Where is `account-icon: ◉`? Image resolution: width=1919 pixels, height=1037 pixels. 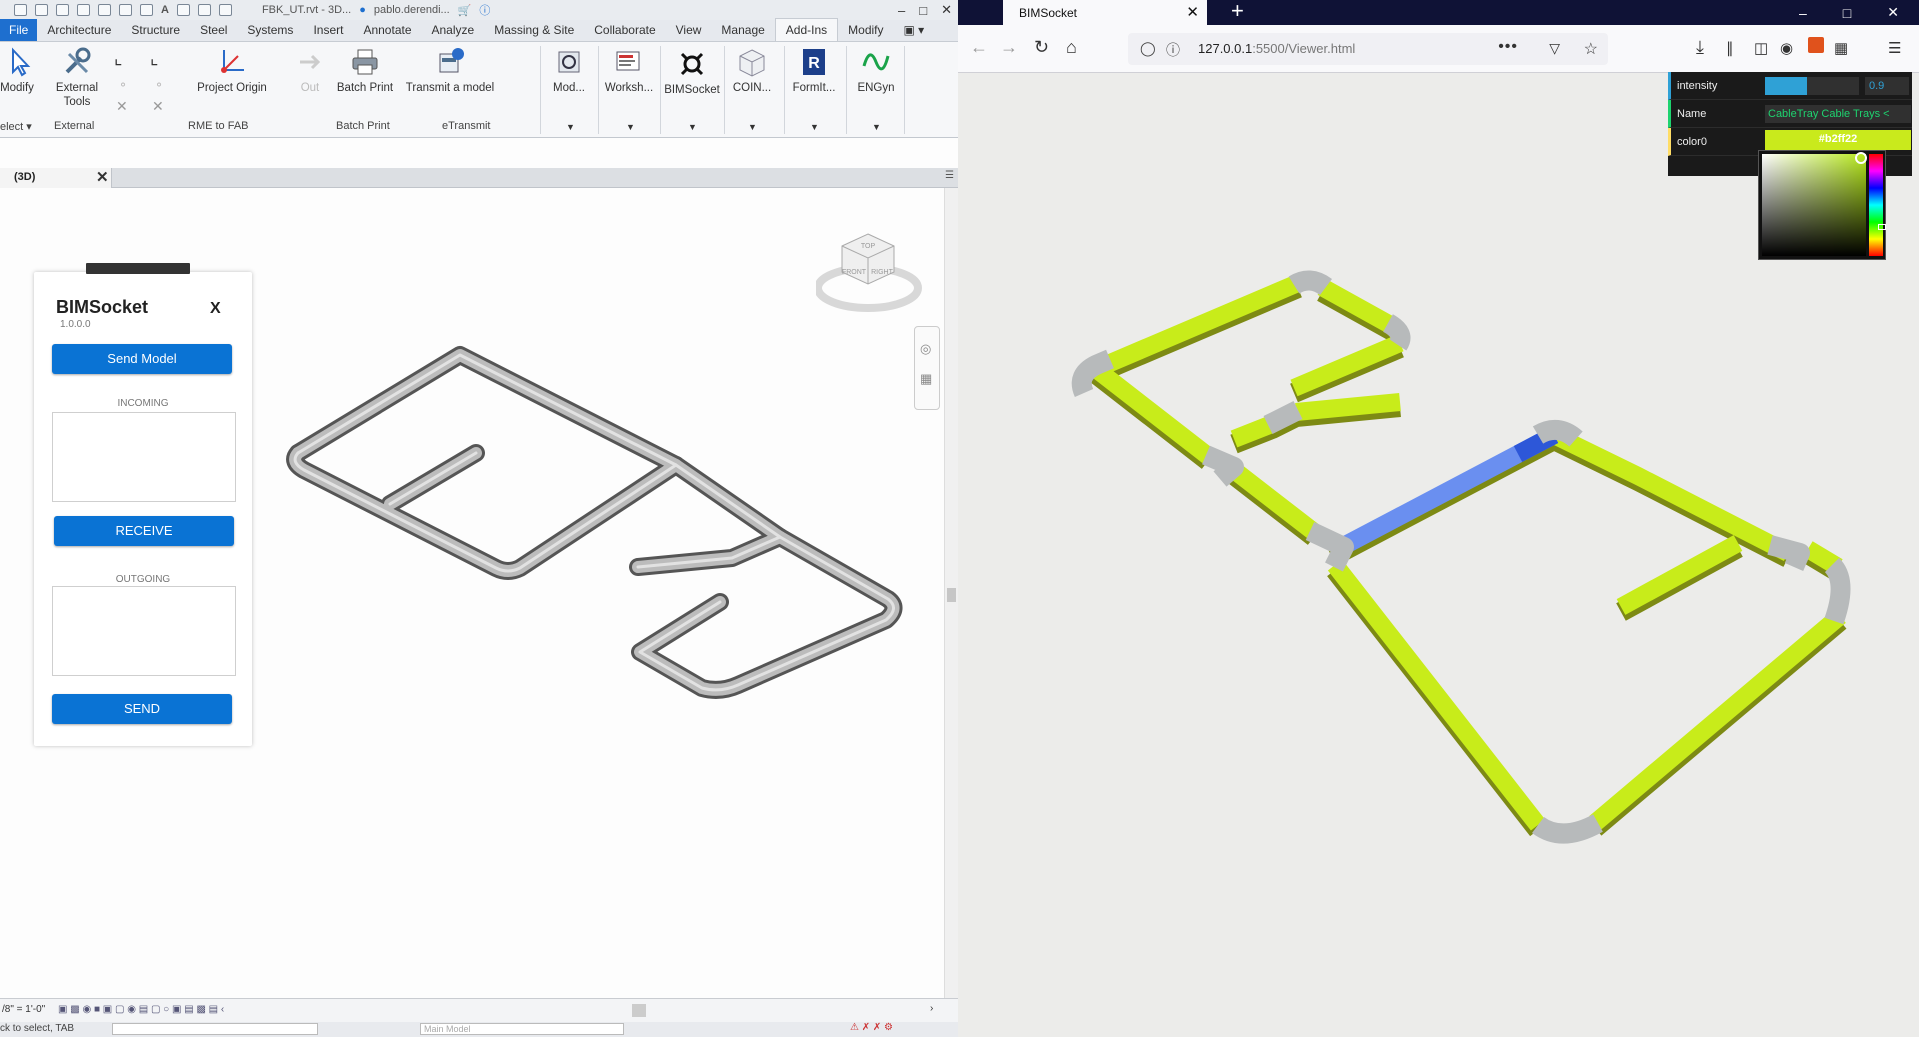
account-icon: ◉ is located at coordinates (1786, 48).